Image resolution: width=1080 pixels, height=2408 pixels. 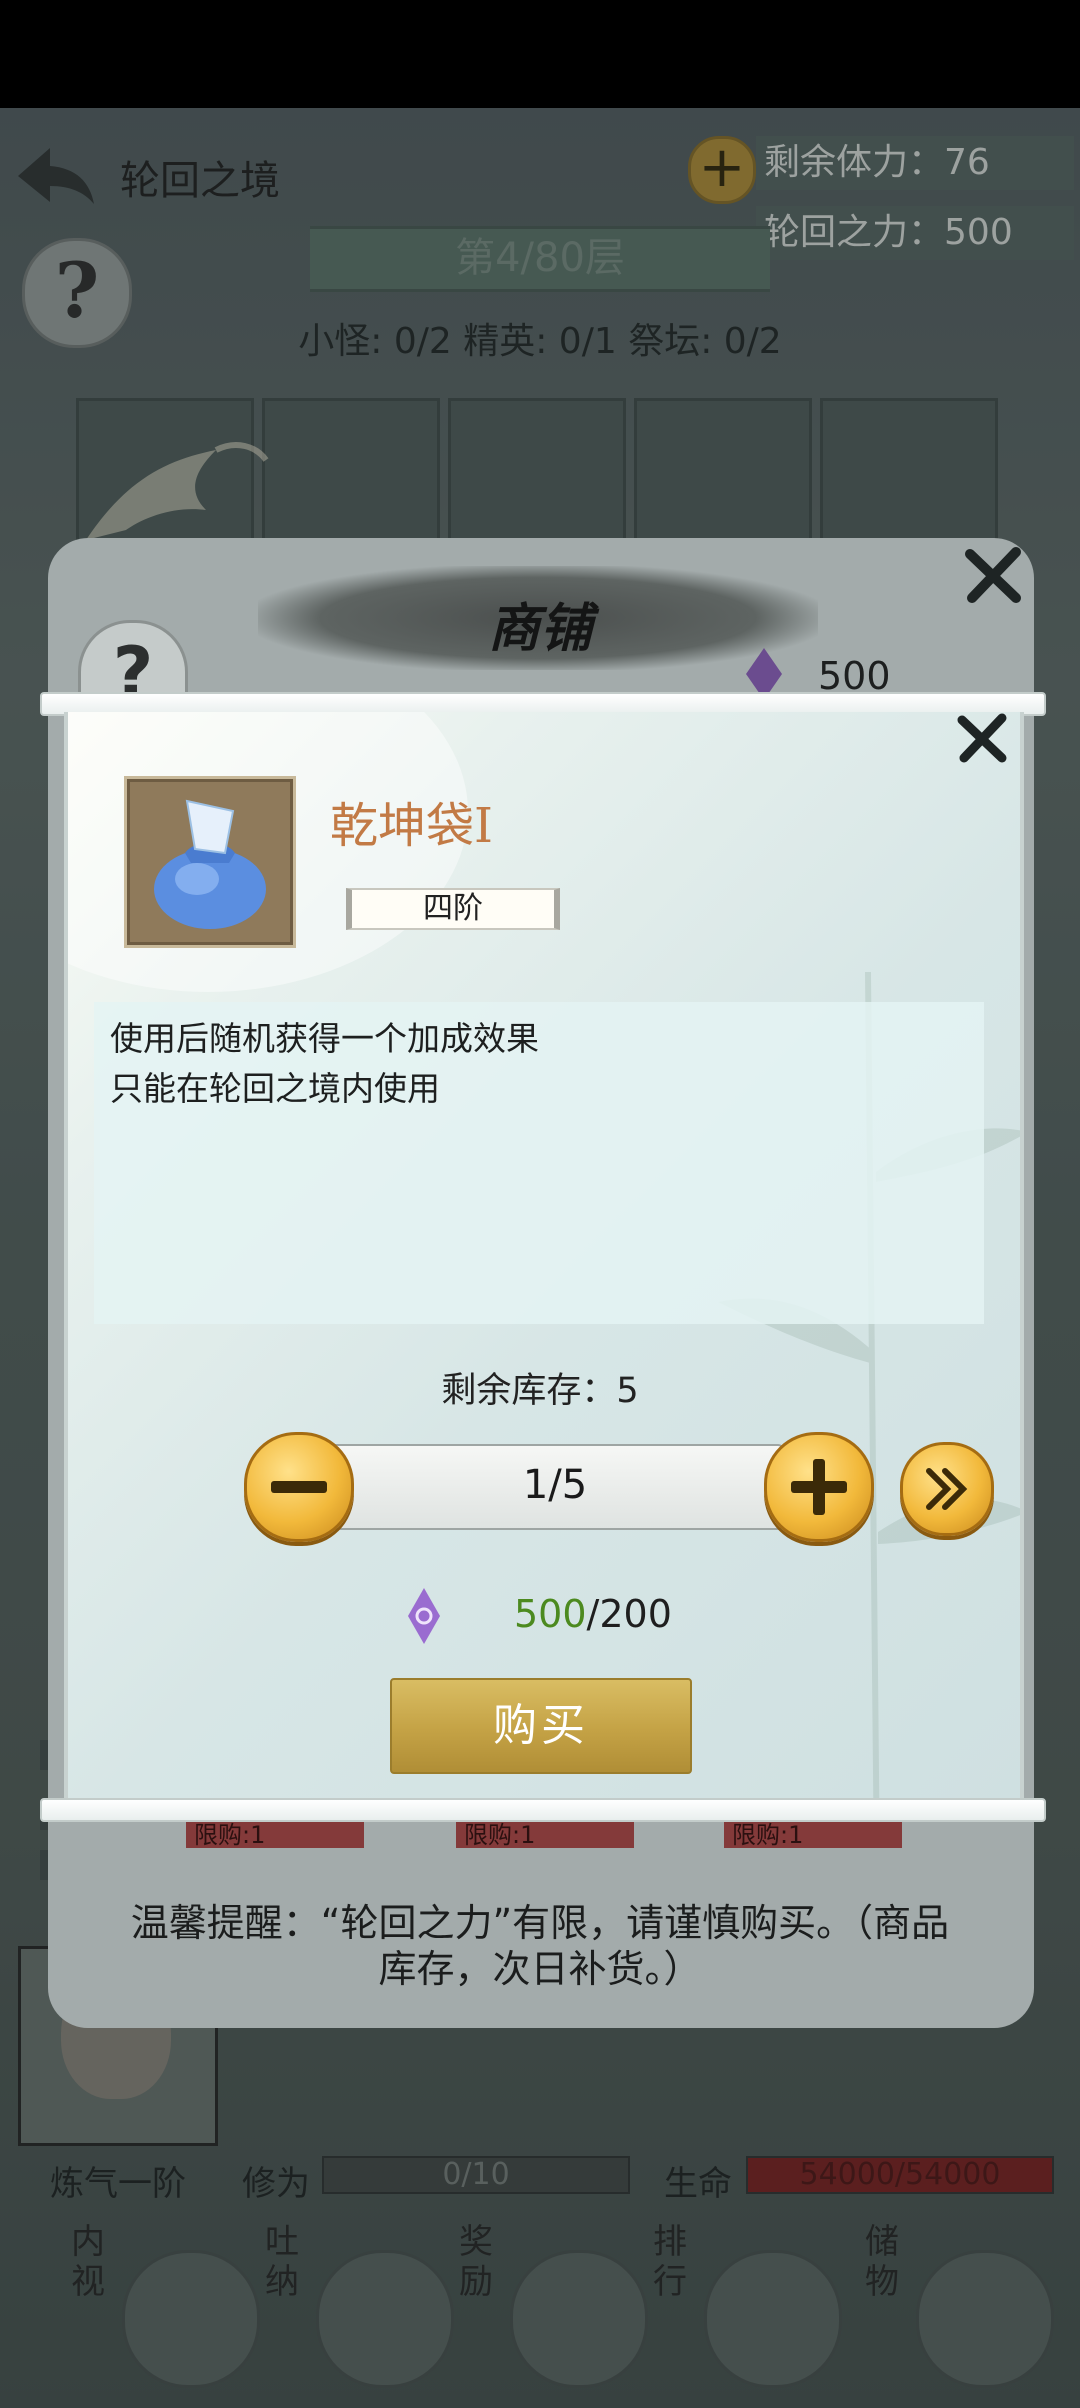 I want to click on item-name: 乾坤袋I, so click(x=411, y=826).